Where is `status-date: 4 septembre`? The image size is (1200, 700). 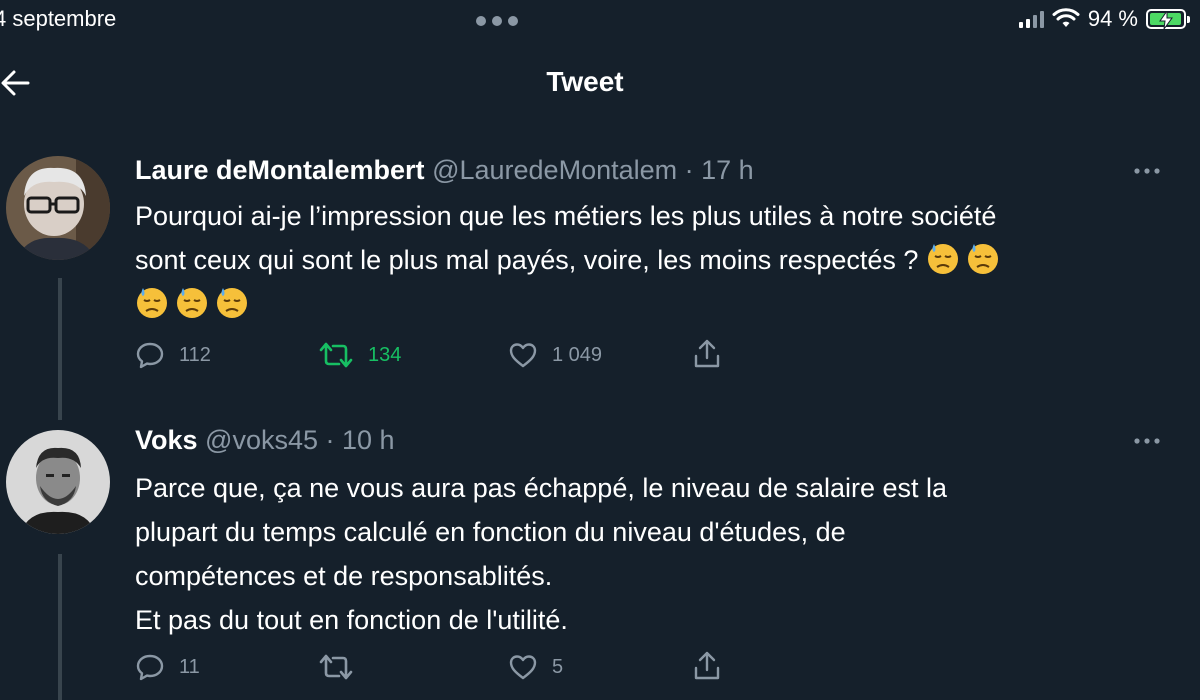 status-date: 4 septembre is located at coordinates (58, 18).